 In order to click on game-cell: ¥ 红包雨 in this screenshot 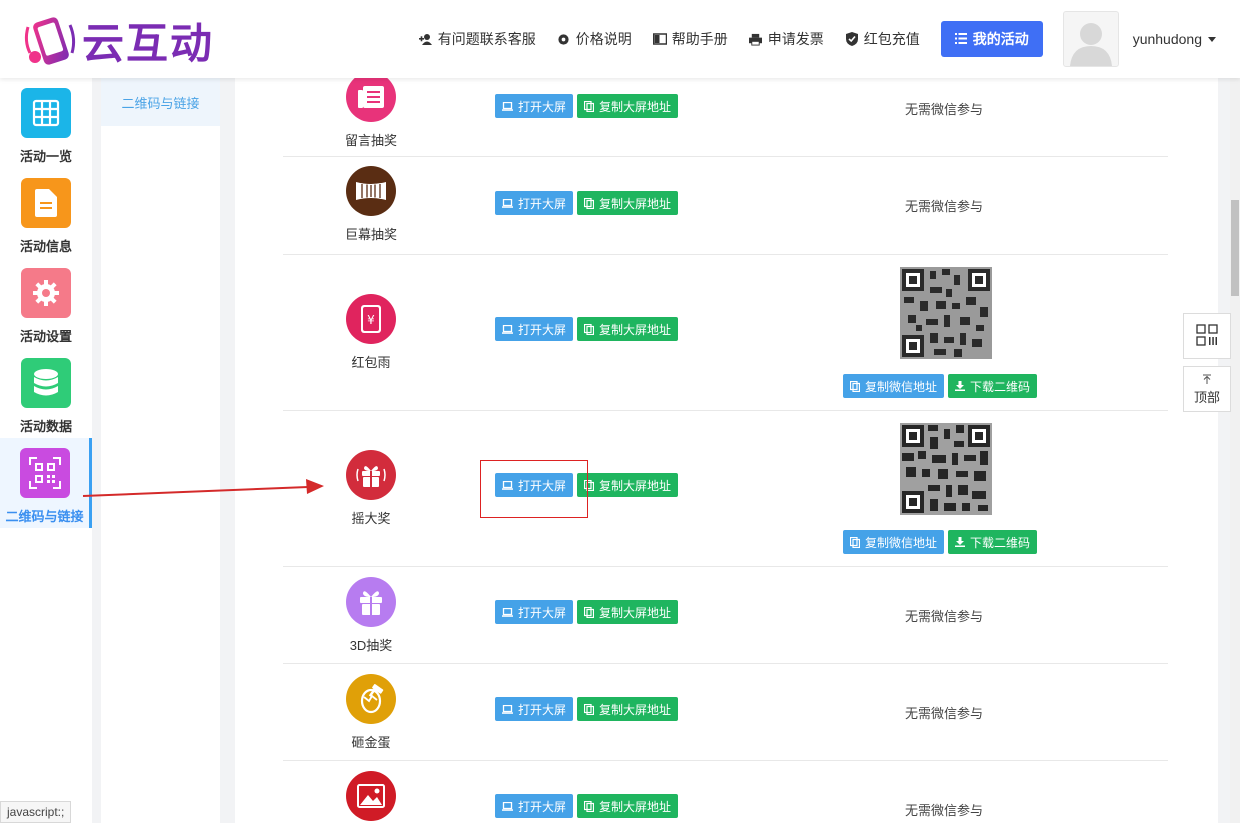, I will do `click(371, 332)`.